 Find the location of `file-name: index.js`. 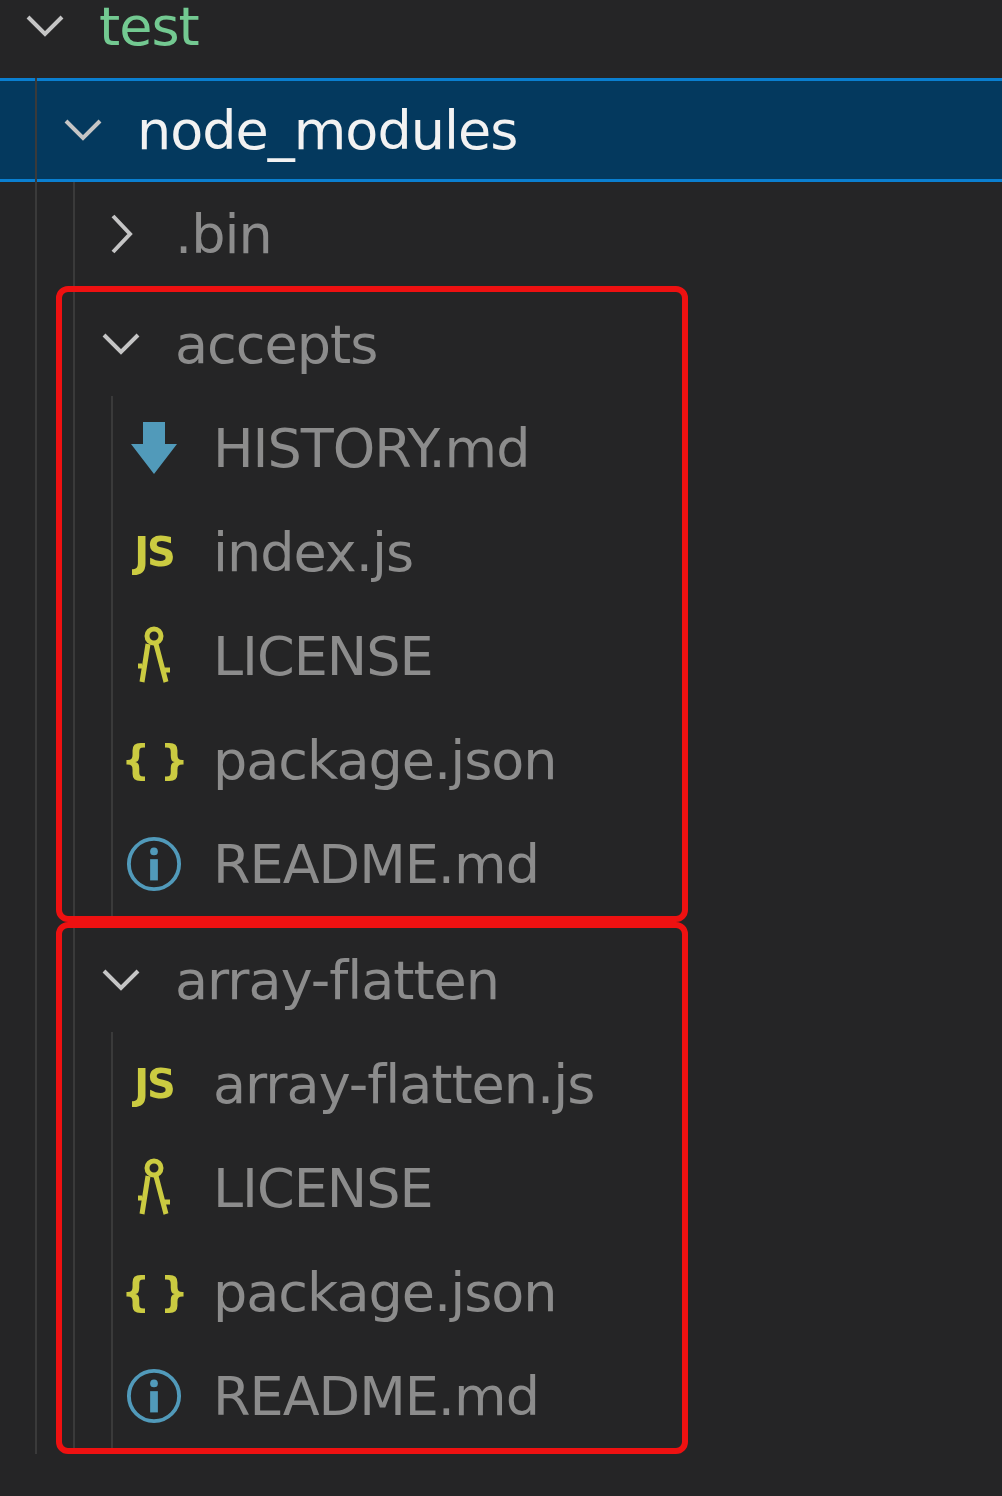

file-name: index.js is located at coordinates (313, 552).